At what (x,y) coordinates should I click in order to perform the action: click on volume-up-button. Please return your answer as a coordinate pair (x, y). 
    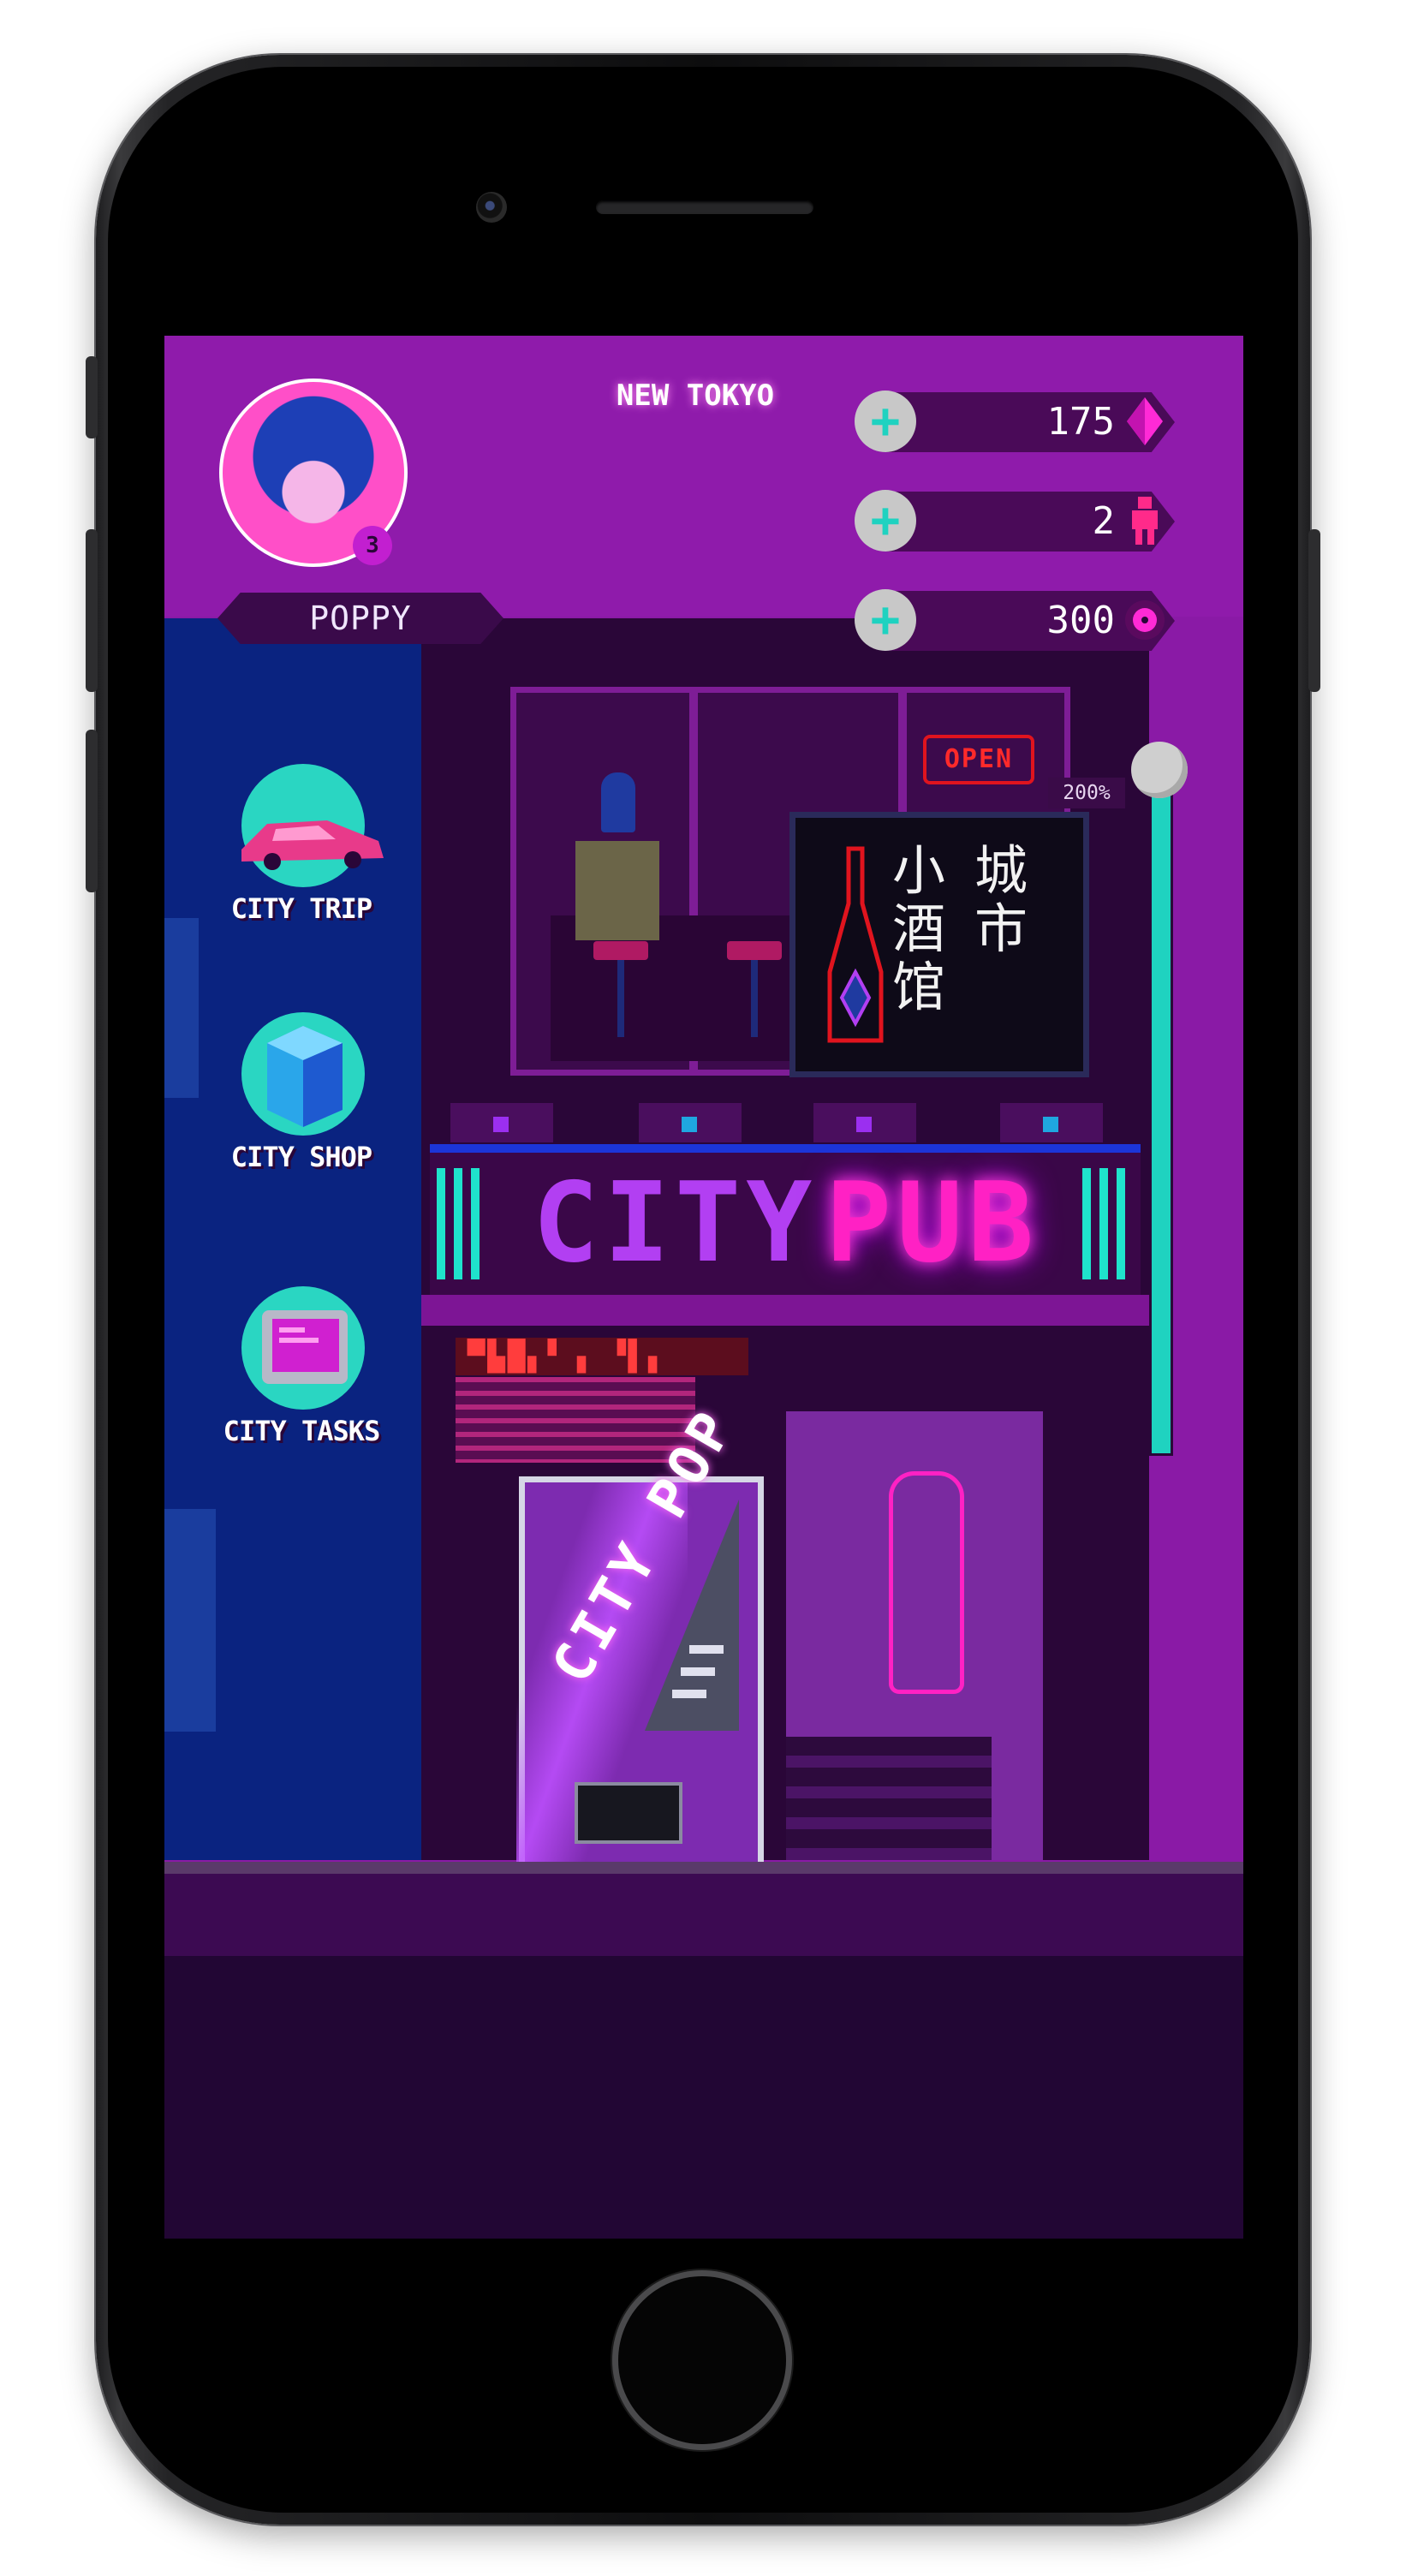
    Looking at the image, I should click on (92, 610).